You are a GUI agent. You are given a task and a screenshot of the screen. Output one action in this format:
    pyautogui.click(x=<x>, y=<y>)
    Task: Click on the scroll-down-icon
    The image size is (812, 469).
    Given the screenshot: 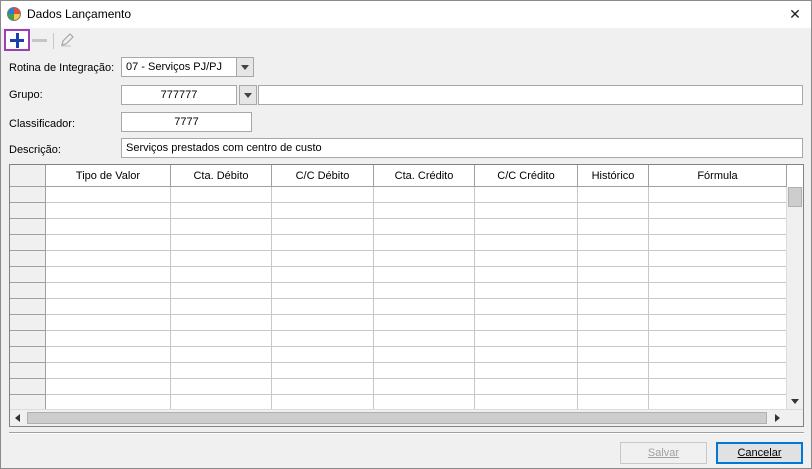 What is the action you would take?
    pyautogui.click(x=795, y=402)
    